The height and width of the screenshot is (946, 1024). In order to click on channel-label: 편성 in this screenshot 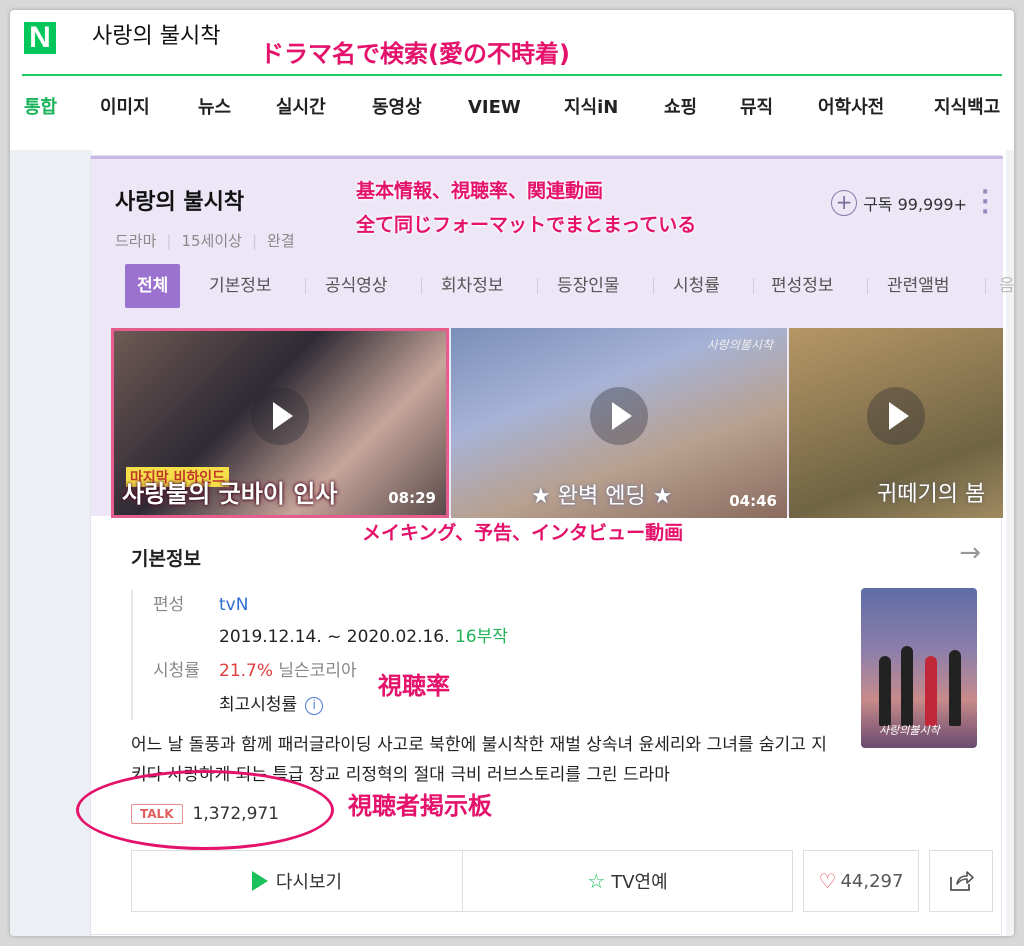, I will do `click(169, 605)`.